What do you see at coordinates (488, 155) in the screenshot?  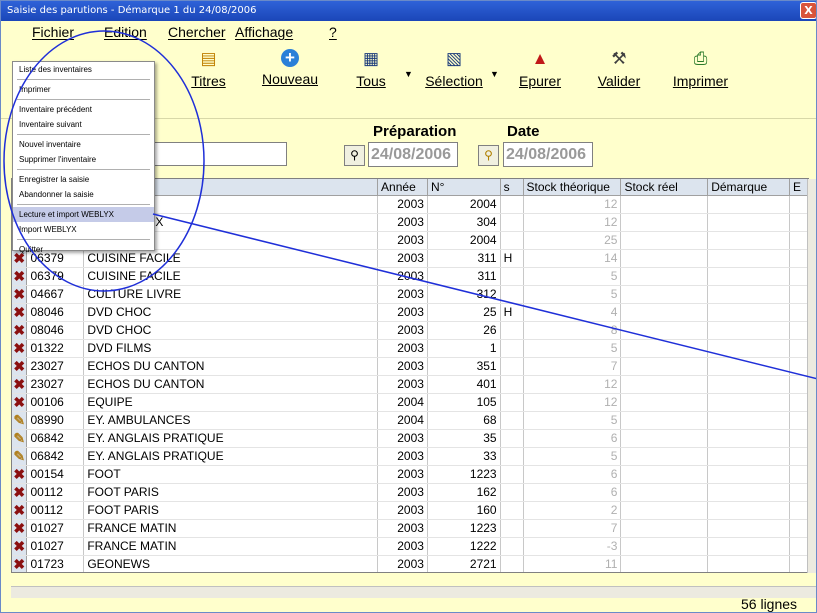 I see `key-icon: ⚲` at bounding box center [488, 155].